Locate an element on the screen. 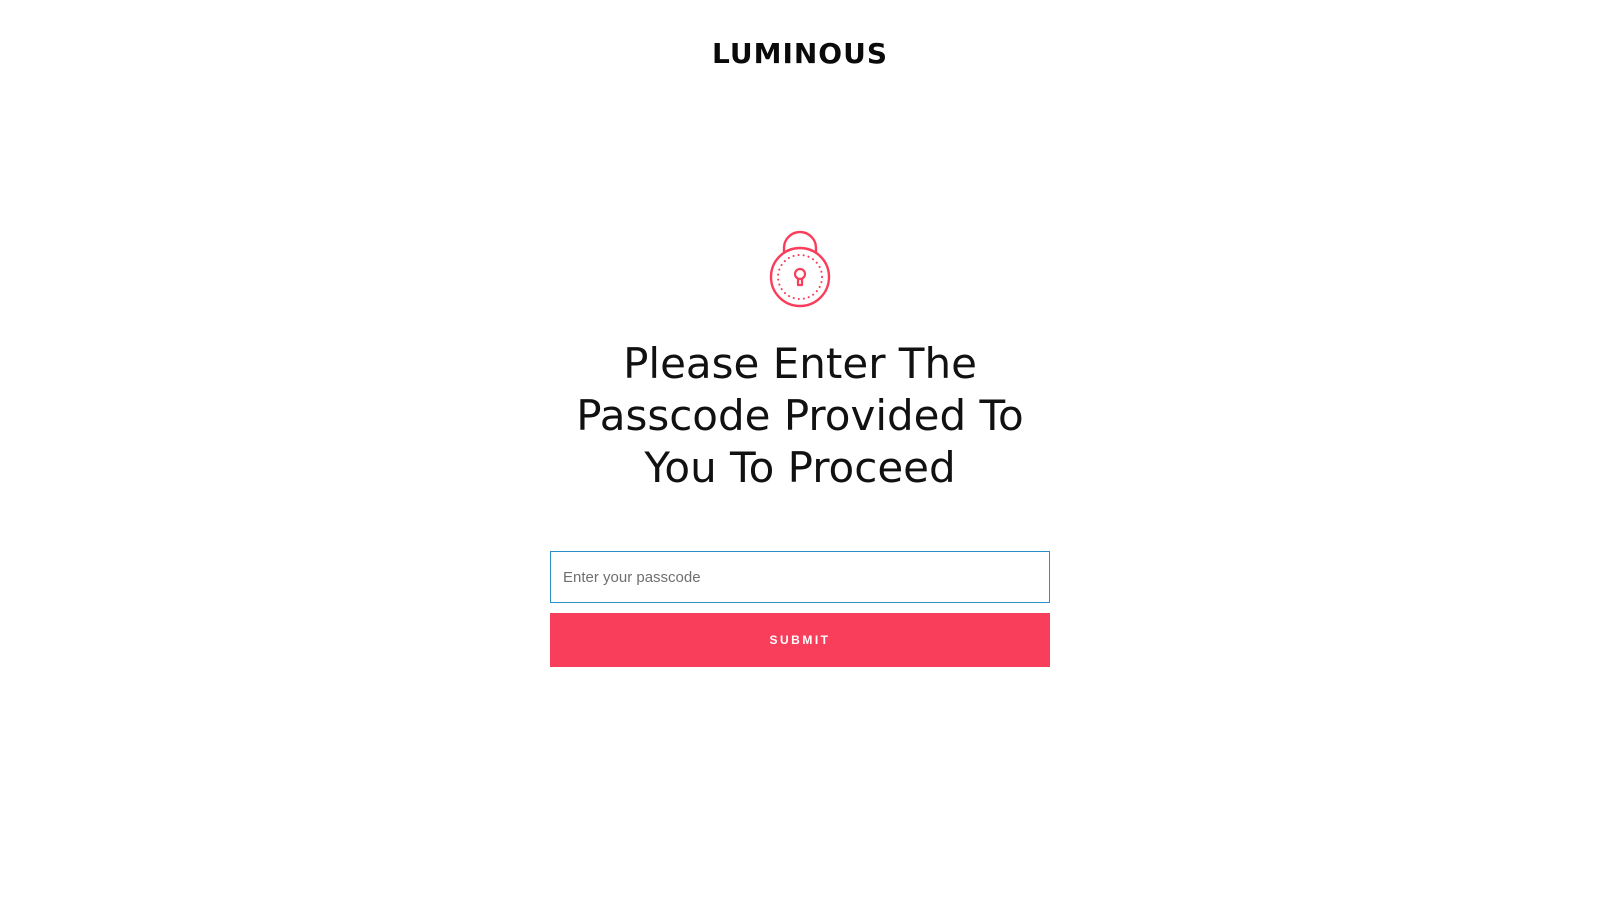 Image resolution: width=1600 pixels, height=900 pixels. submit-button: SUBMIT is located at coordinates (800, 640).